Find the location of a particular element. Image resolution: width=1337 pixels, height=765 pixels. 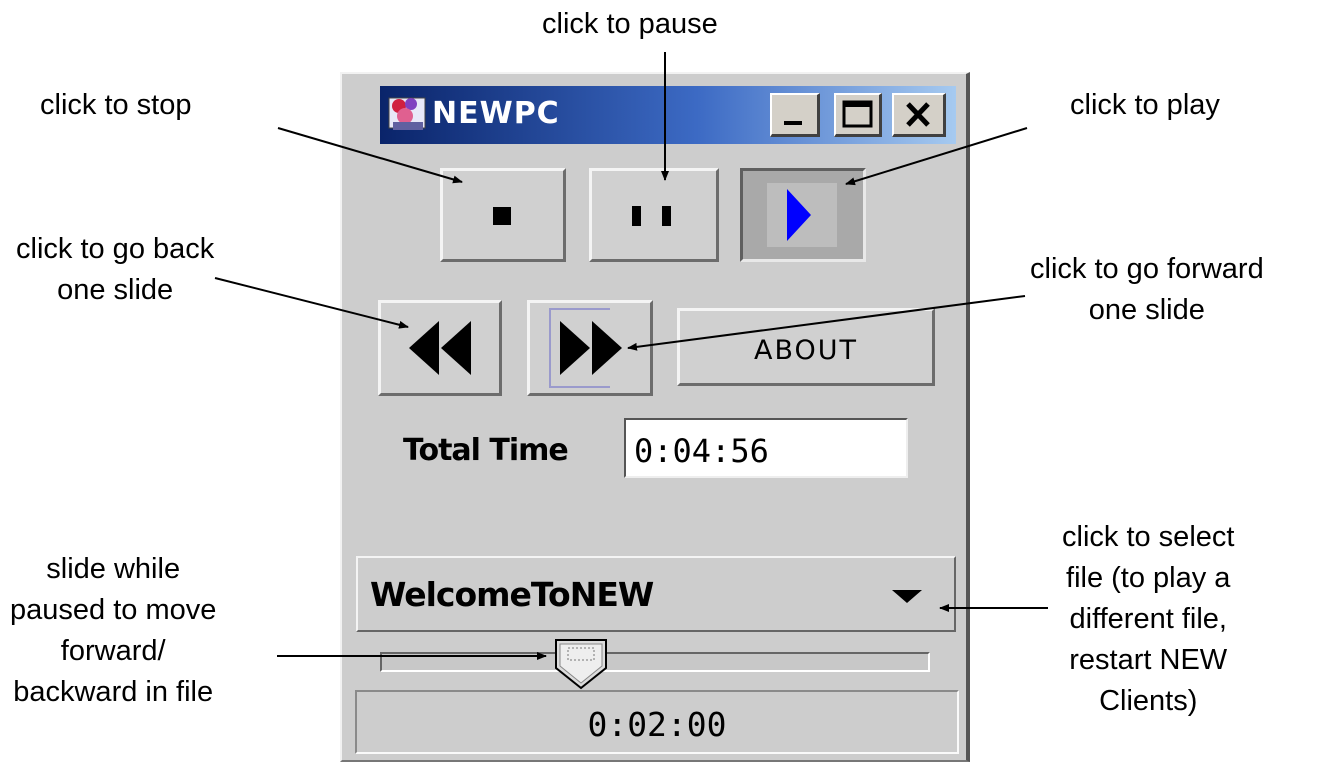

close-button is located at coordinates (919, 115).